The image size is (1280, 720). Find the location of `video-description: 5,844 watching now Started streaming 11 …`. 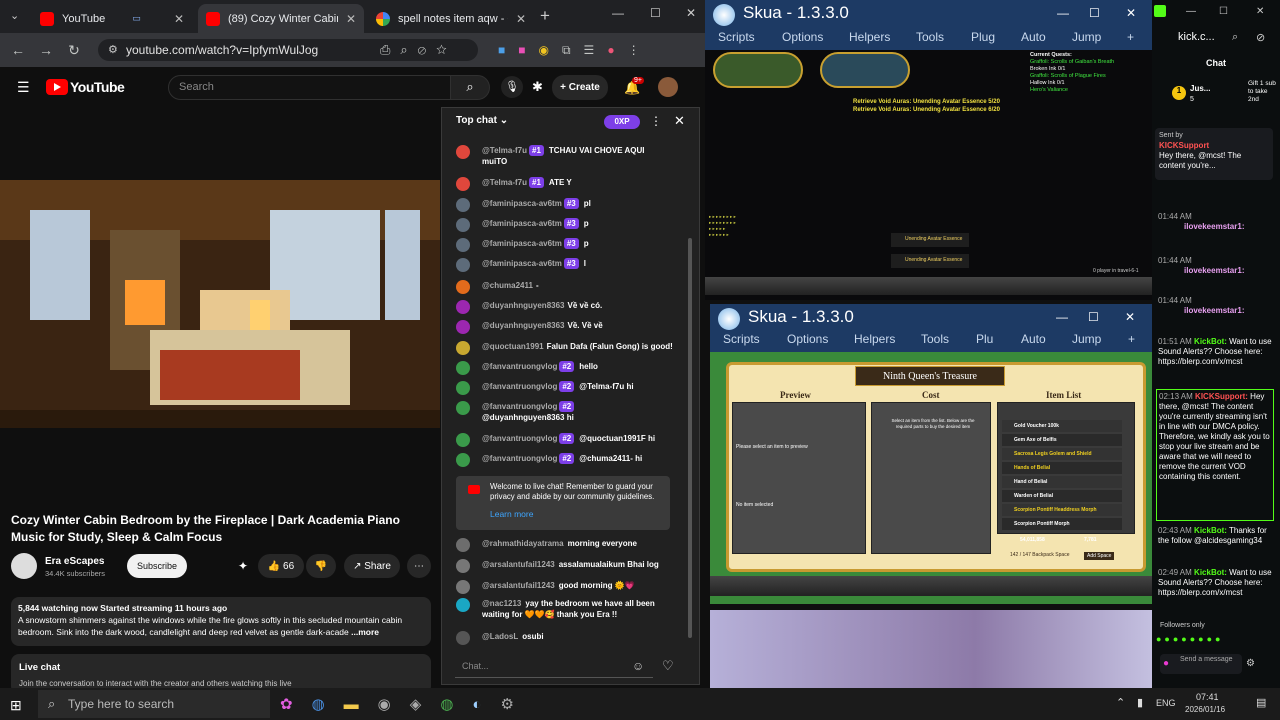

video-description: 5,844 watching now Started streaming 11 … is located at coordinates (221, 621).